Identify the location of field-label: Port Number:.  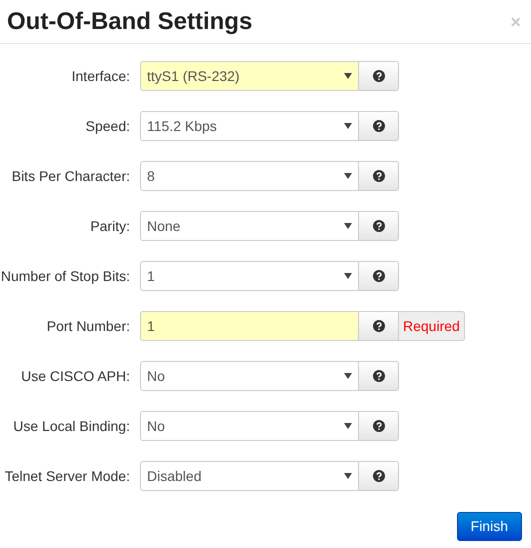
(88, 326).